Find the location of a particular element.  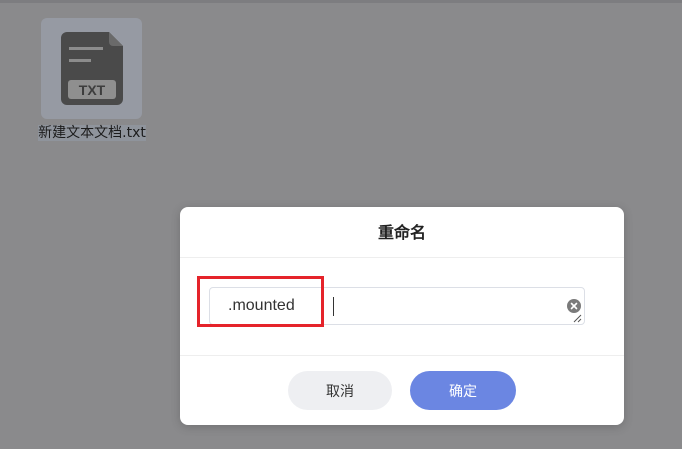

top-divider is located at coordinates (341, 1).